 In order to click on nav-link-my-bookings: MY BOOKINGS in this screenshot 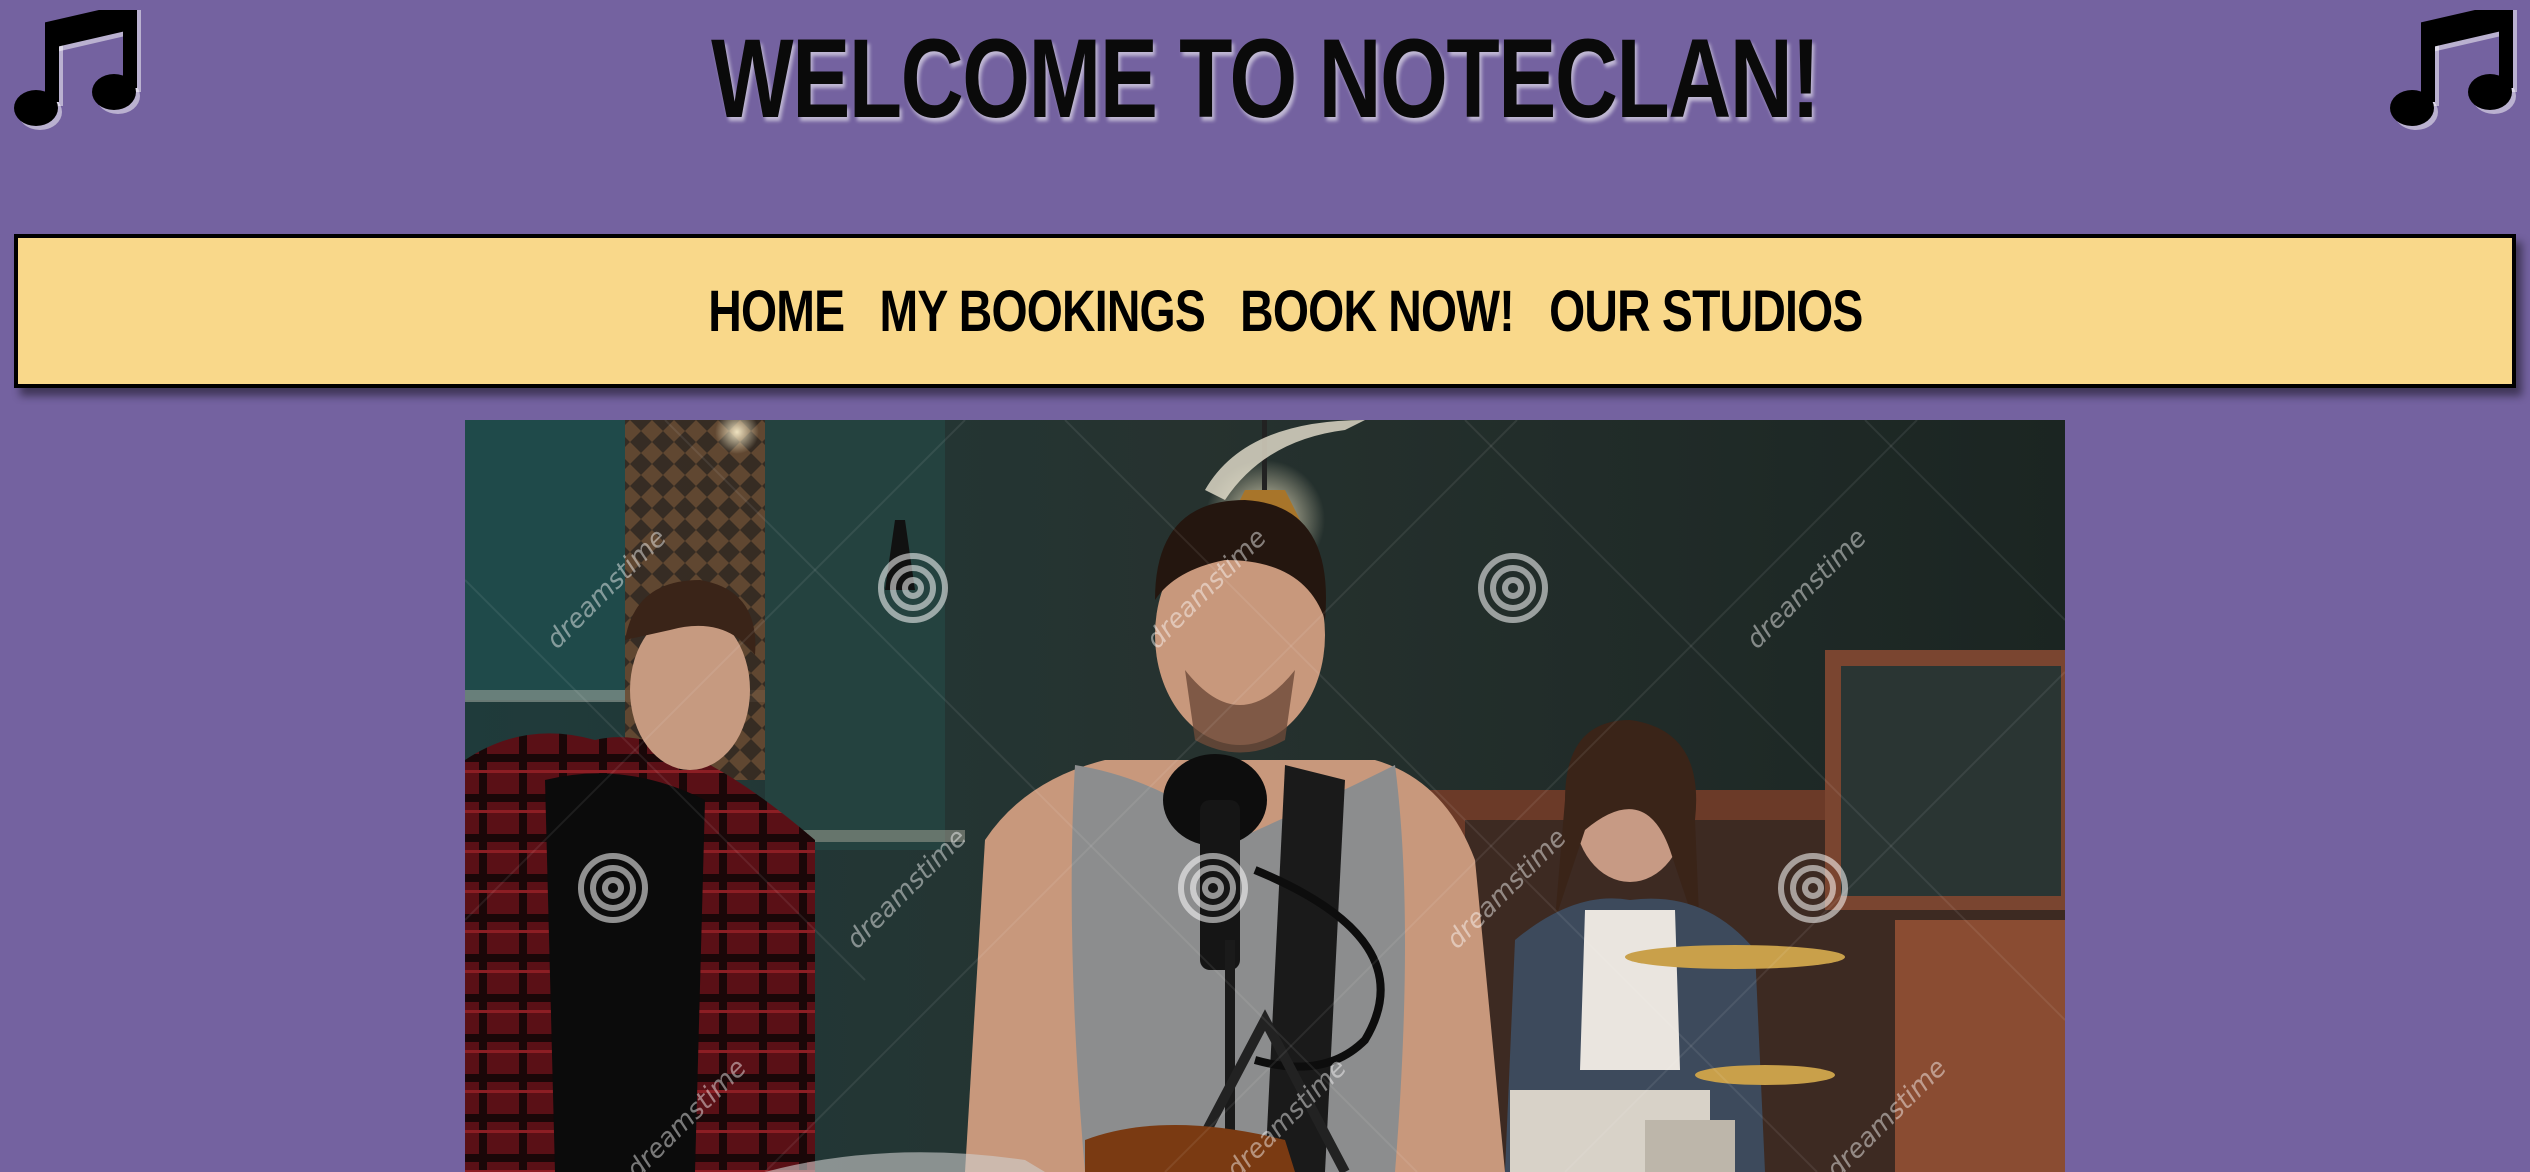, I will do `click(1042, 311)`.